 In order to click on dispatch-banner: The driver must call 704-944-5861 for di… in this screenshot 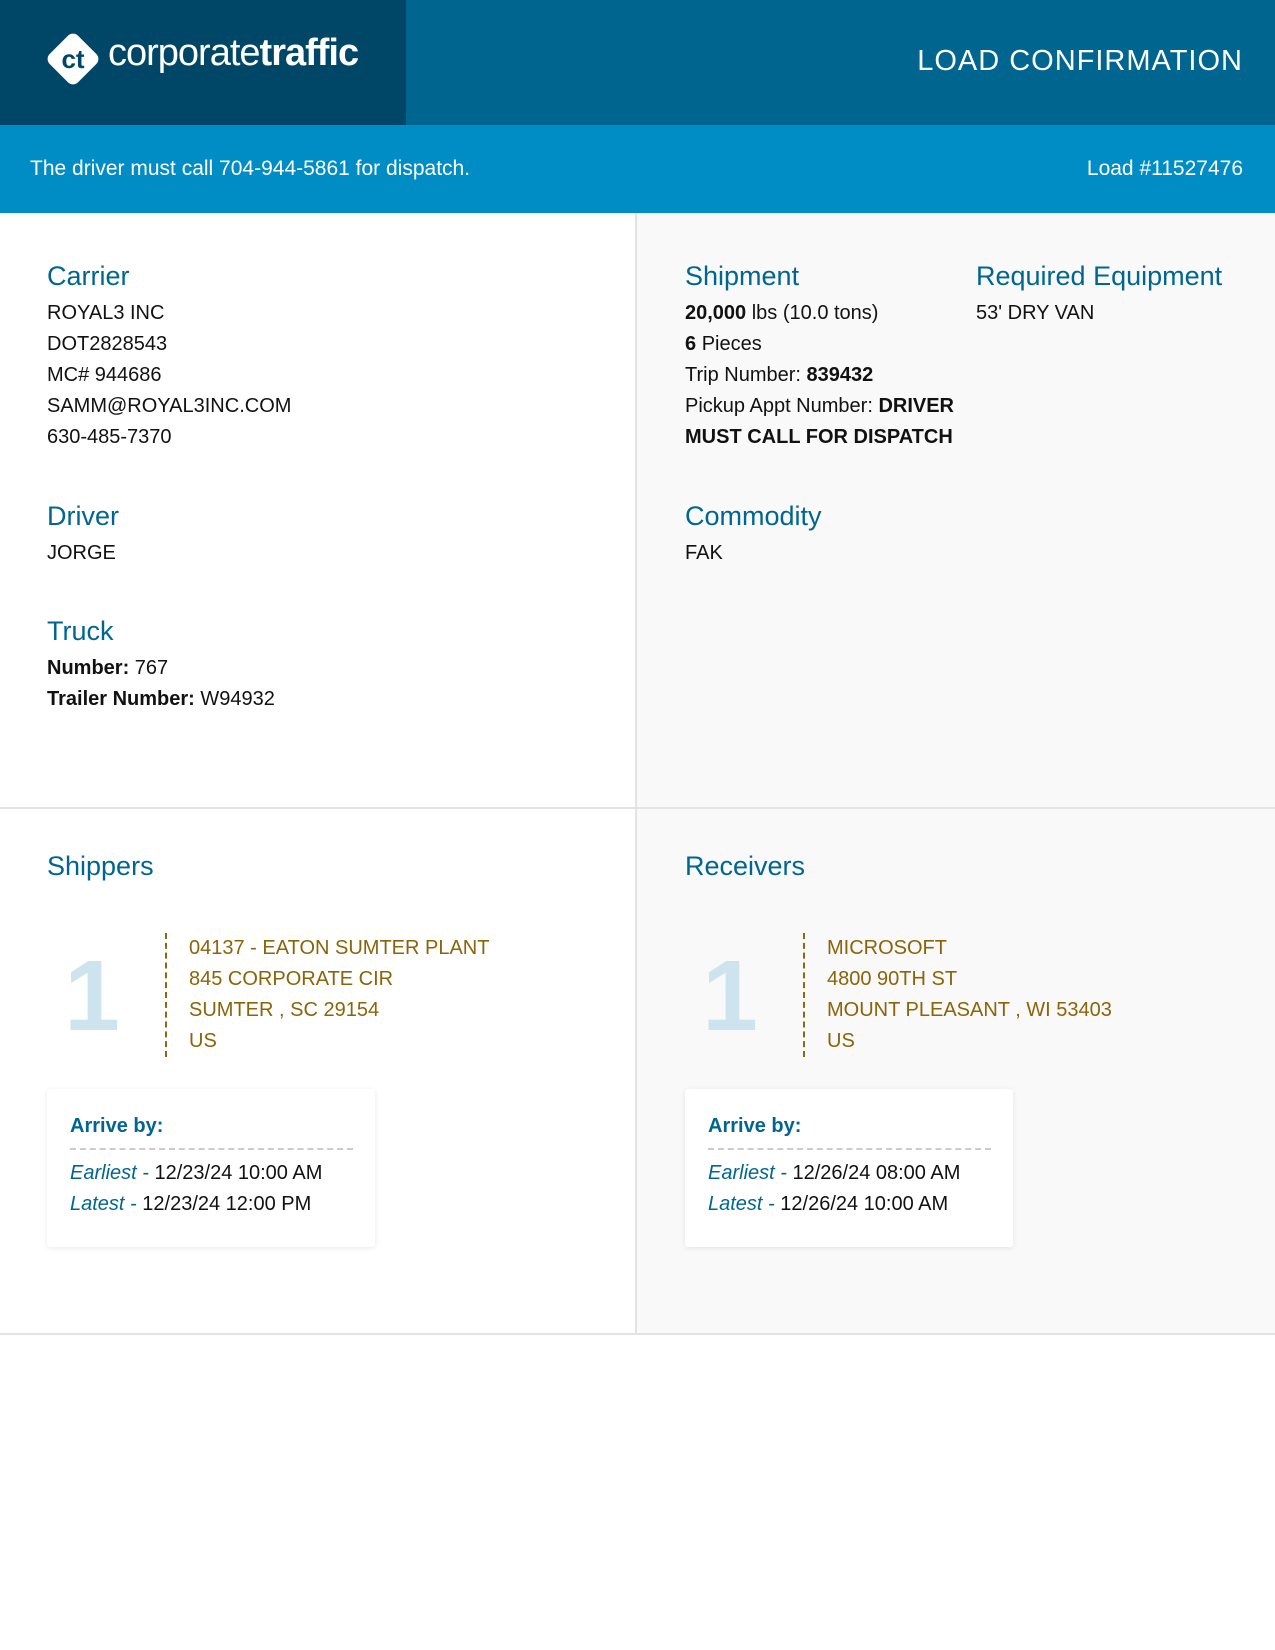, I will do `click(637, 169)`.